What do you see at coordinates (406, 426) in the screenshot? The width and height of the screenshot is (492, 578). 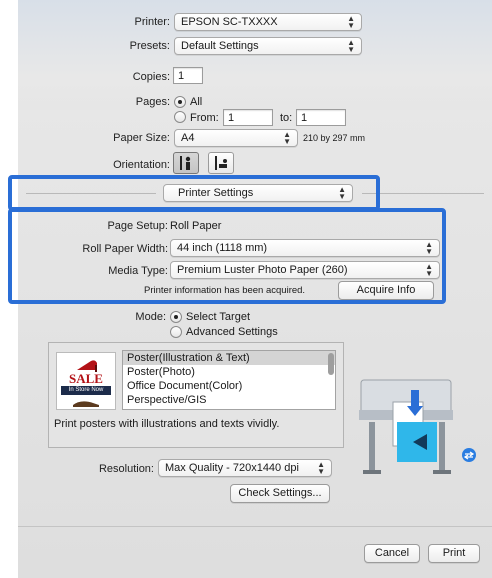 I see `large-format-printer-icon` at bounding box center [406, 426].